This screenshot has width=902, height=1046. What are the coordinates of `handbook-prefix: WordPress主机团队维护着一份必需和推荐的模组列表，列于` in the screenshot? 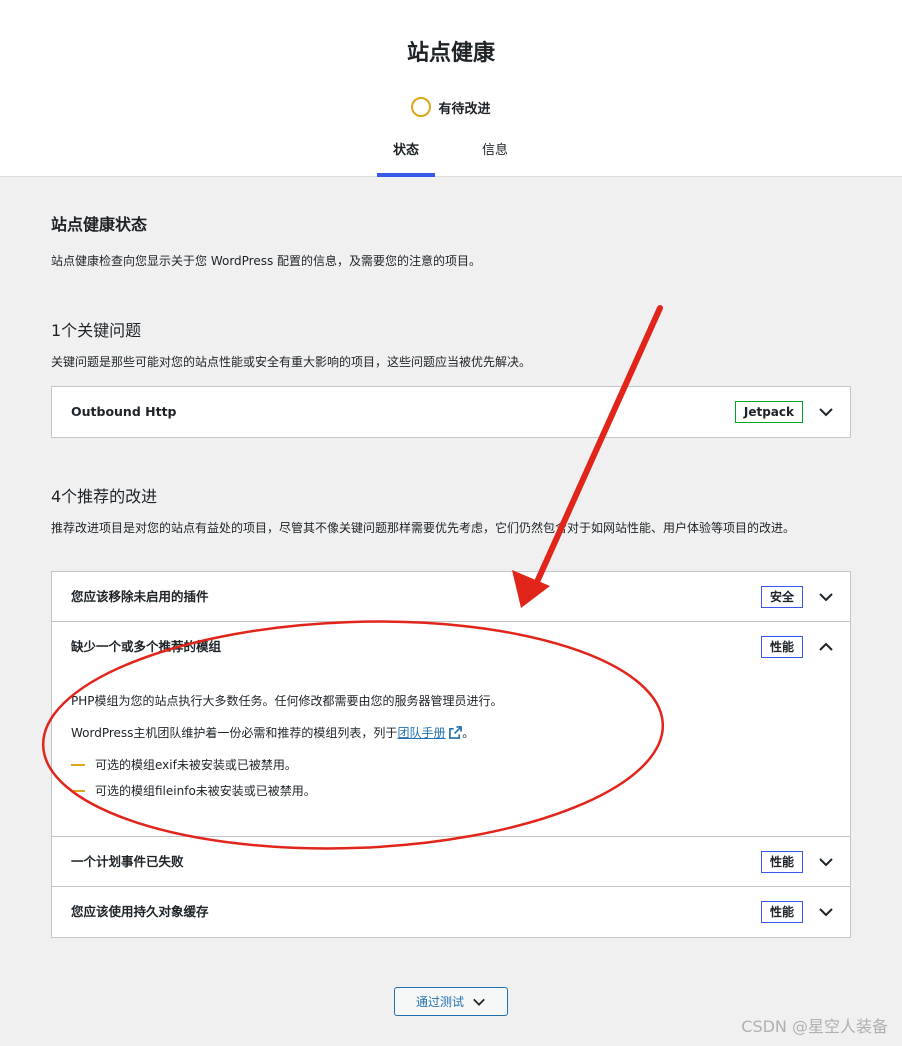 It's located at (234, 733).